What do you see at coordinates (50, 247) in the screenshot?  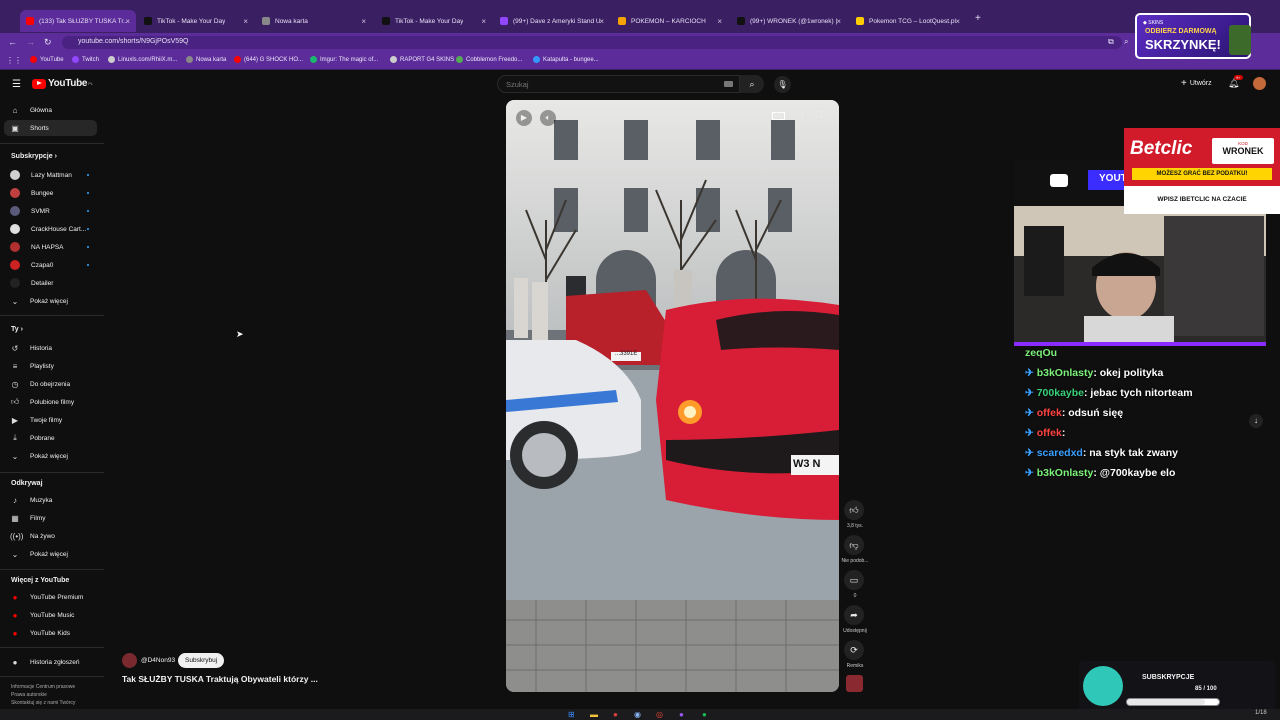 I see `sidebar-item-subscription: NA HAPSA` at bounding box center [50, 247].